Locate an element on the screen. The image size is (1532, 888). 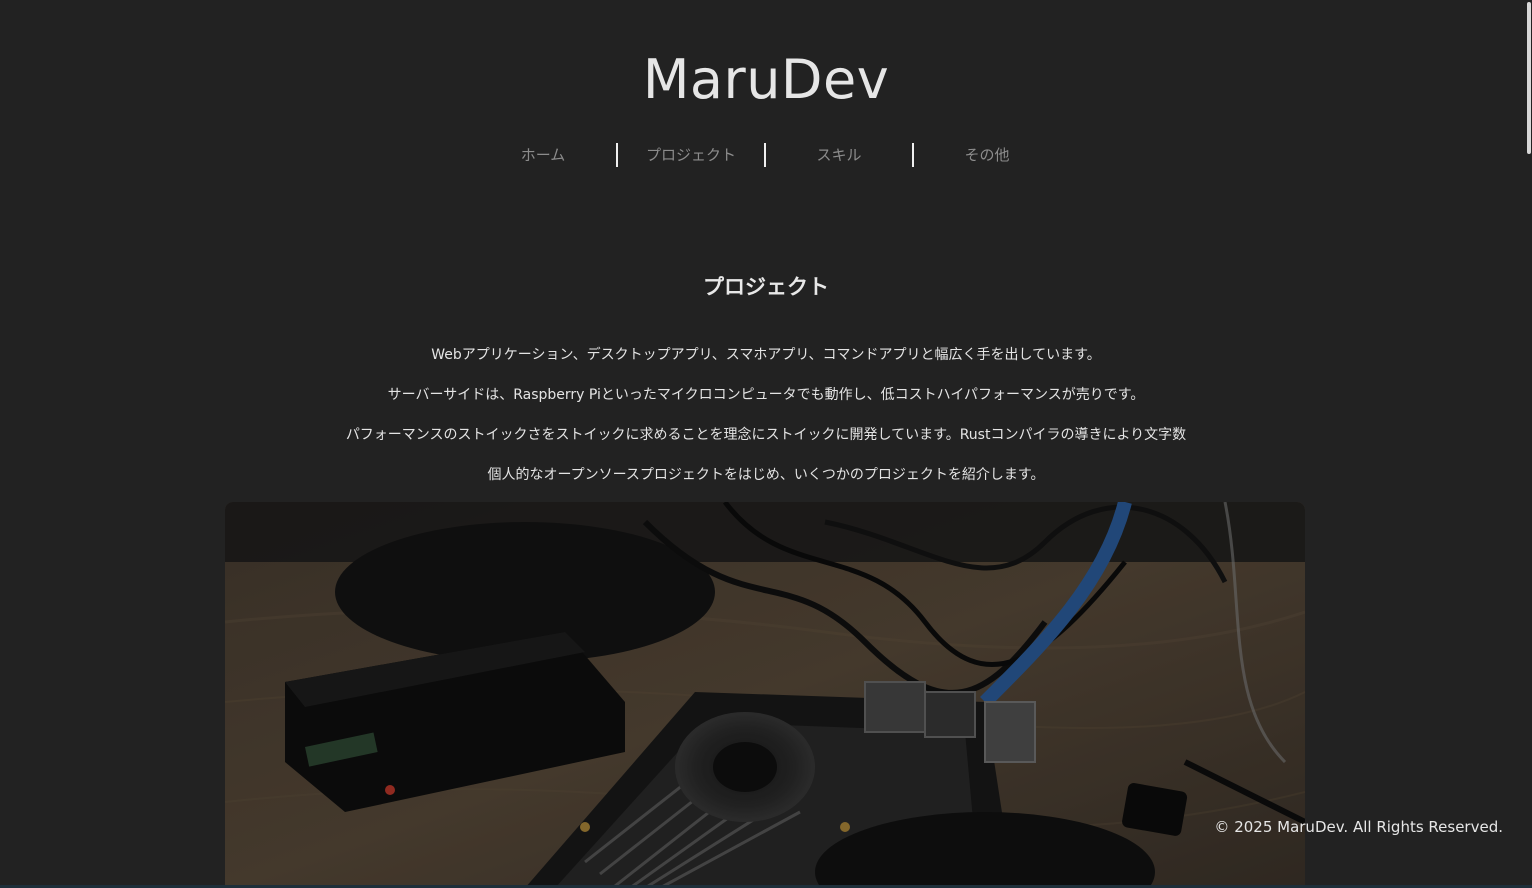
intro-line: 個人的なオープンソースプロジェクトをはじめ、いくつかのプロジェクトを紹介します。 is located at coordinates (766, 475).